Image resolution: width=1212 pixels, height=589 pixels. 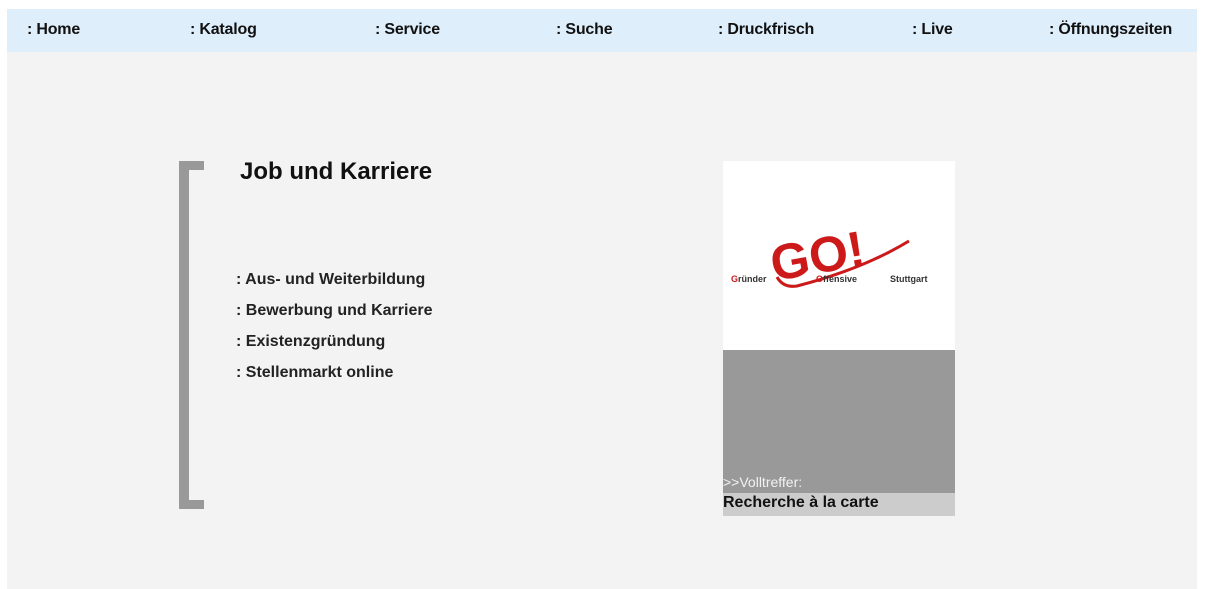 What do you see at coordinates (766, 30) in the screenshot?
I see `nav-item-druckfrisch: : Druckfrisch` at bounding box center [766, 30].